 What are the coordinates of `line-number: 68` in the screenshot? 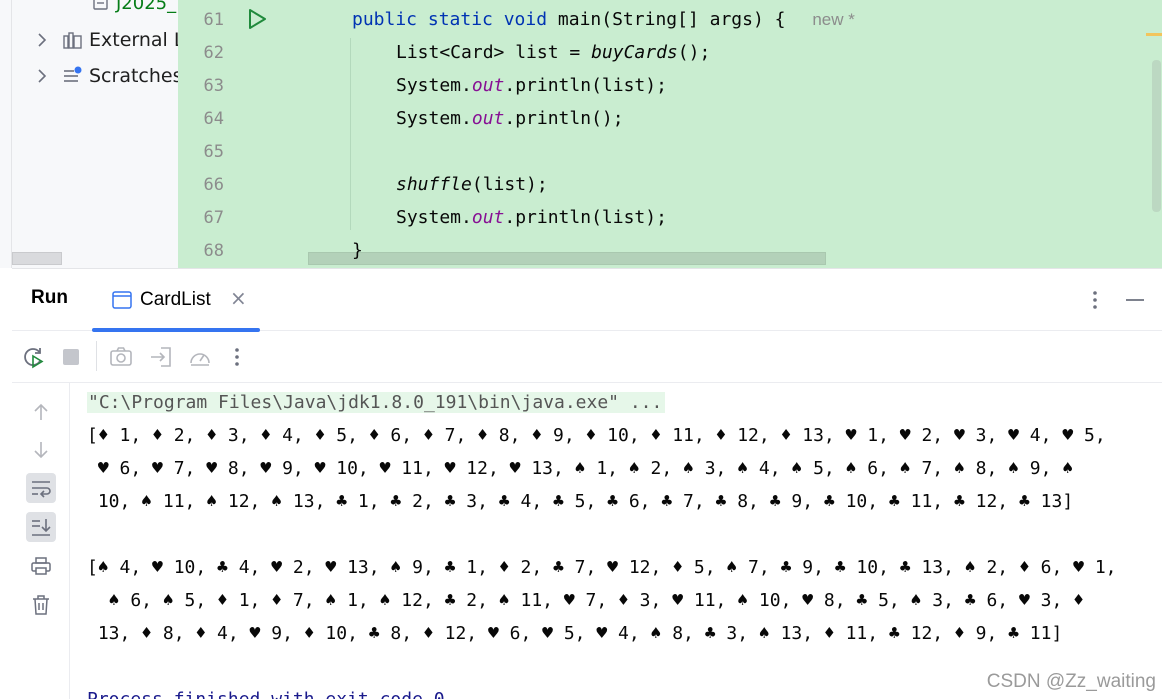 It's located at (213, 251).